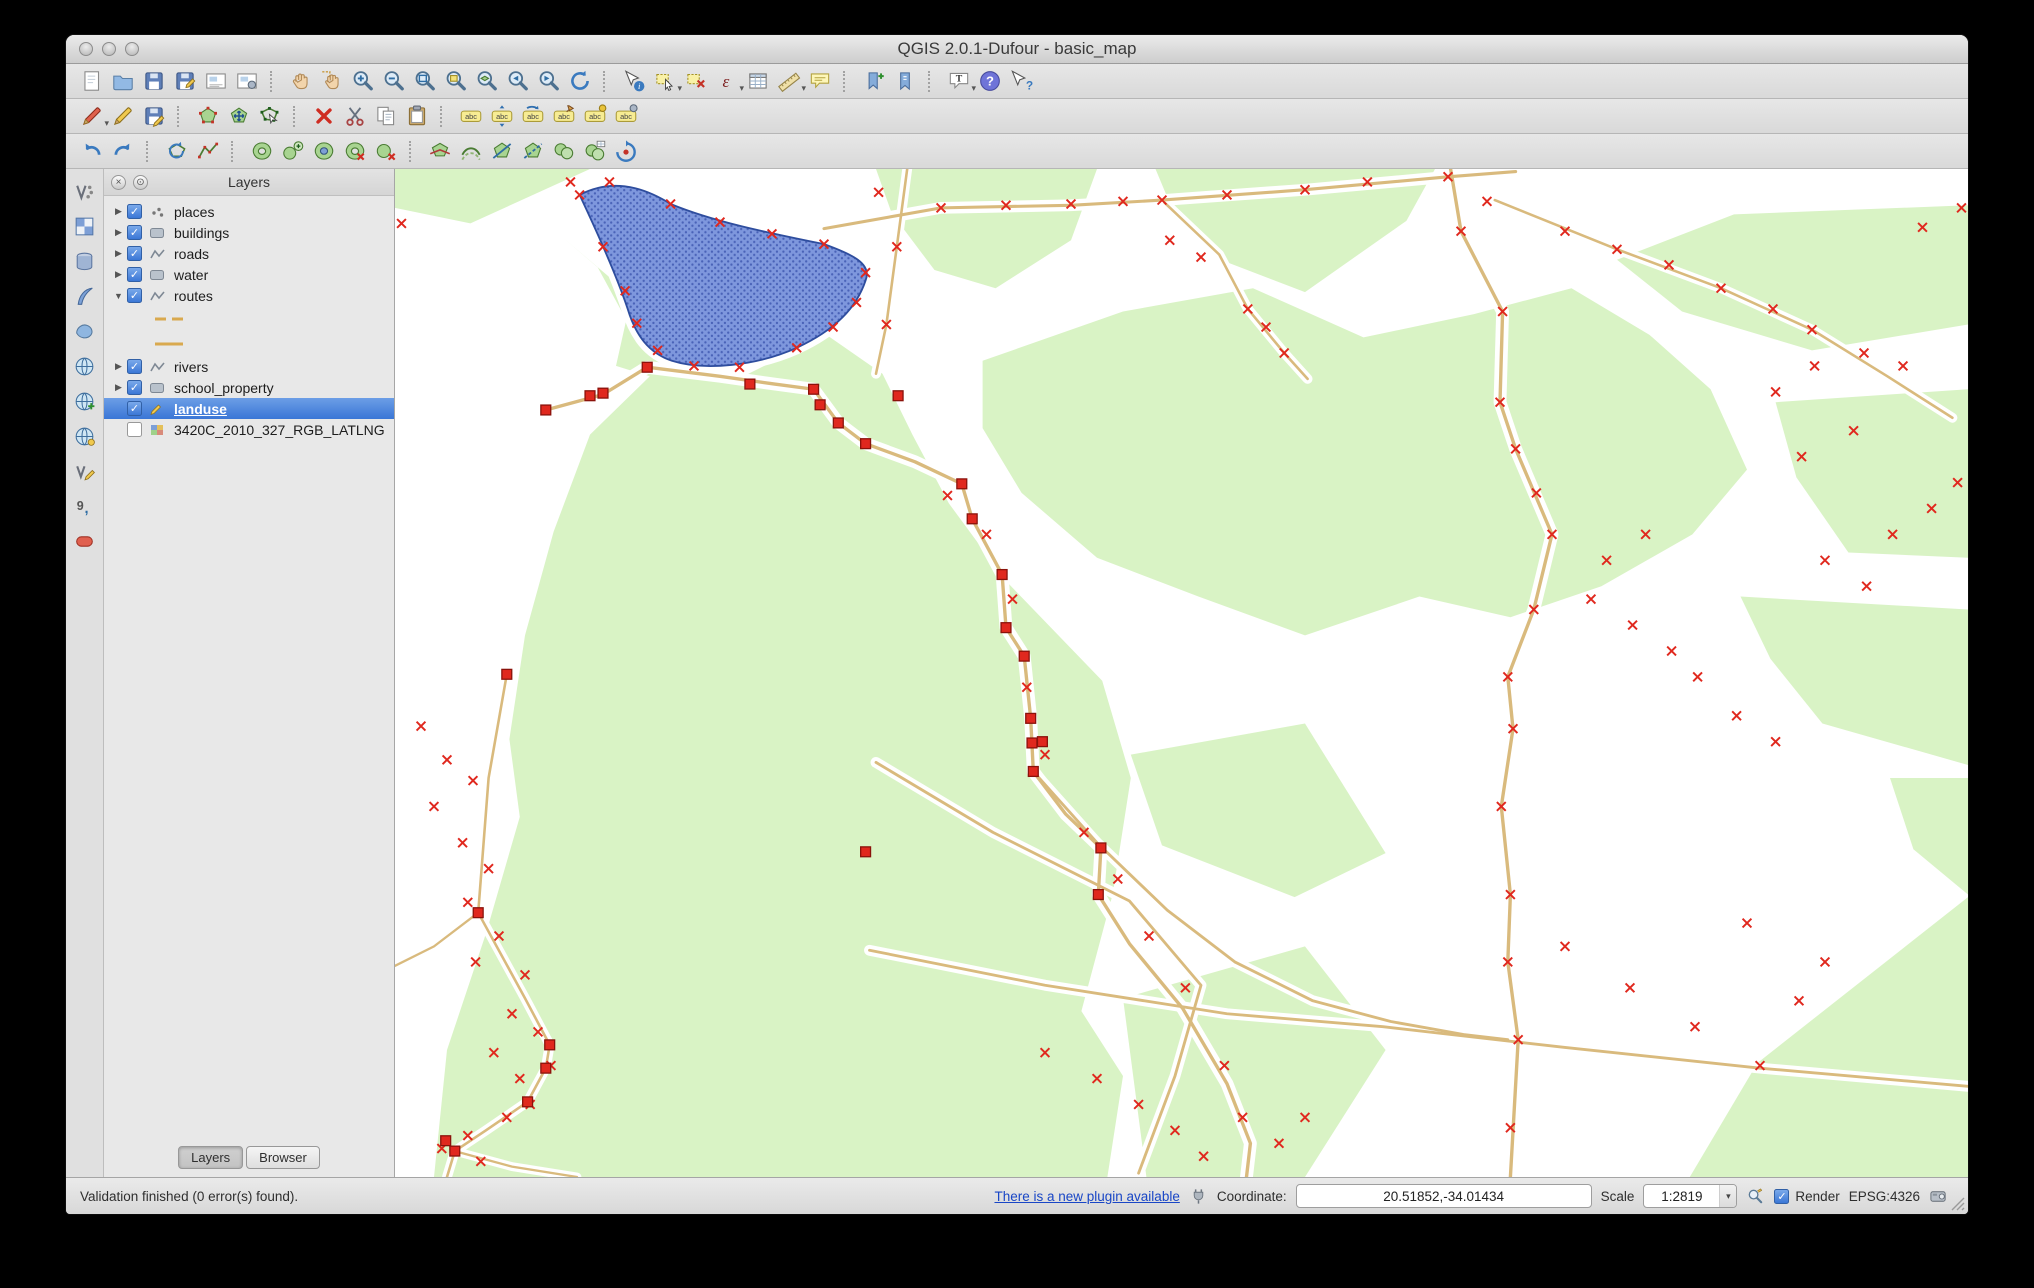  I want to click on add-ring-button, so click(261, 151).